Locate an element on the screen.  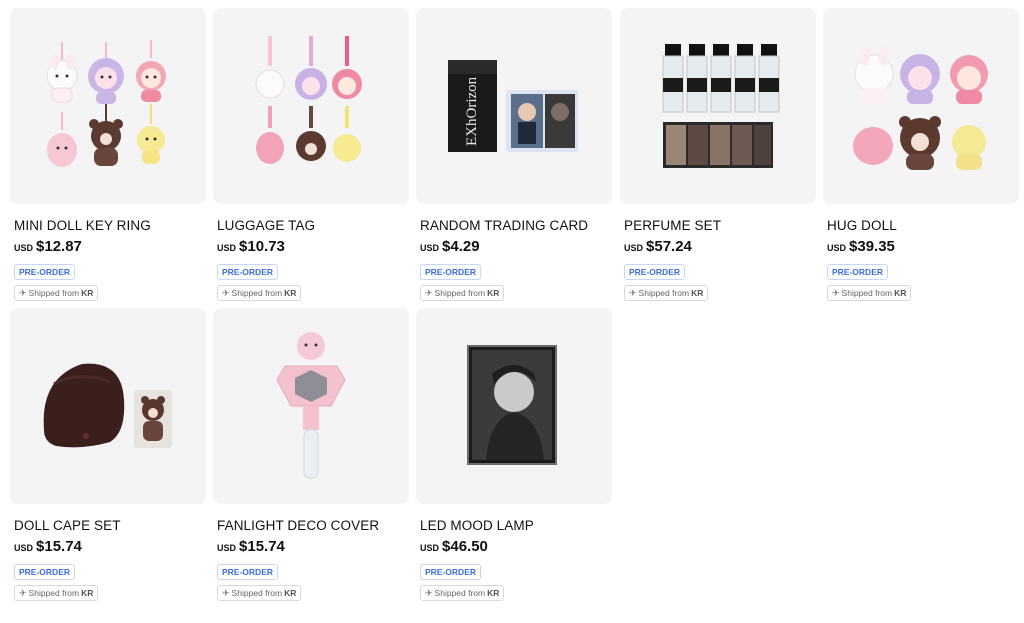
product-name: RANDOM TRADING CARD is located at coordinates (516, 225).